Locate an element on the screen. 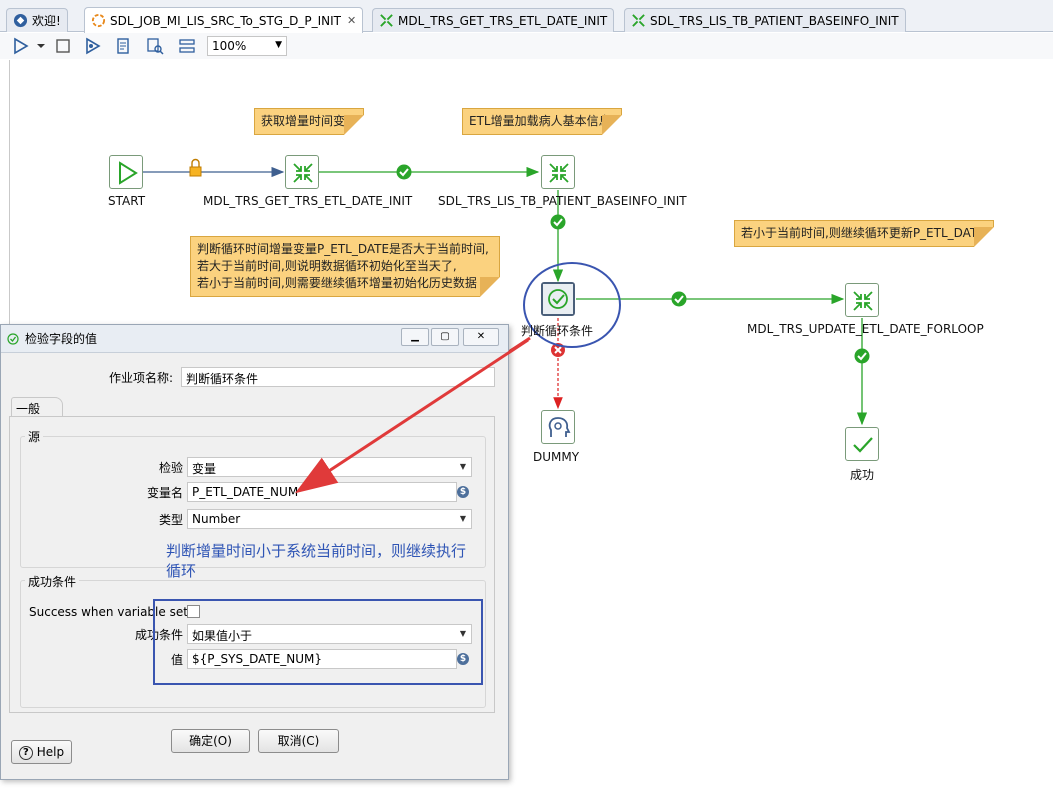 Image resolution: width=1053 pixels, height=794 pixels. close-icon: ✕ is located at coordinates (351, 20).